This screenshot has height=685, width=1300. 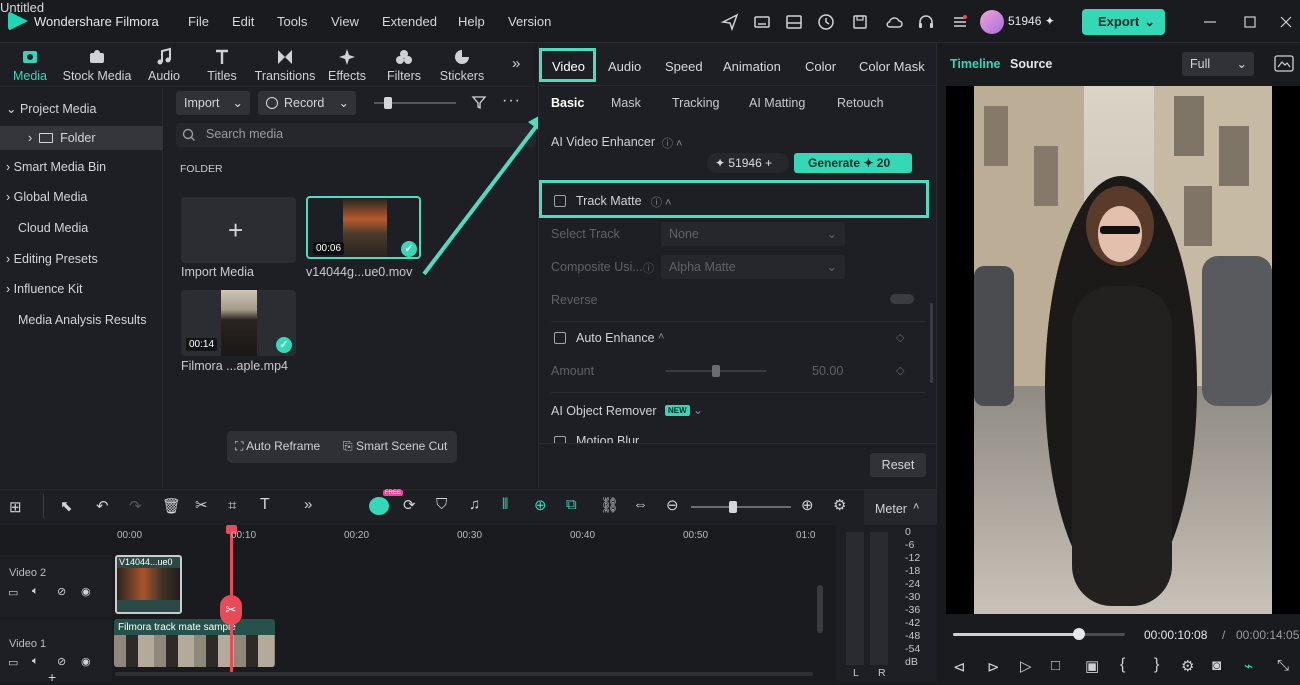 I want to click on amount-slider-thumb, so click(x=716, y=371).